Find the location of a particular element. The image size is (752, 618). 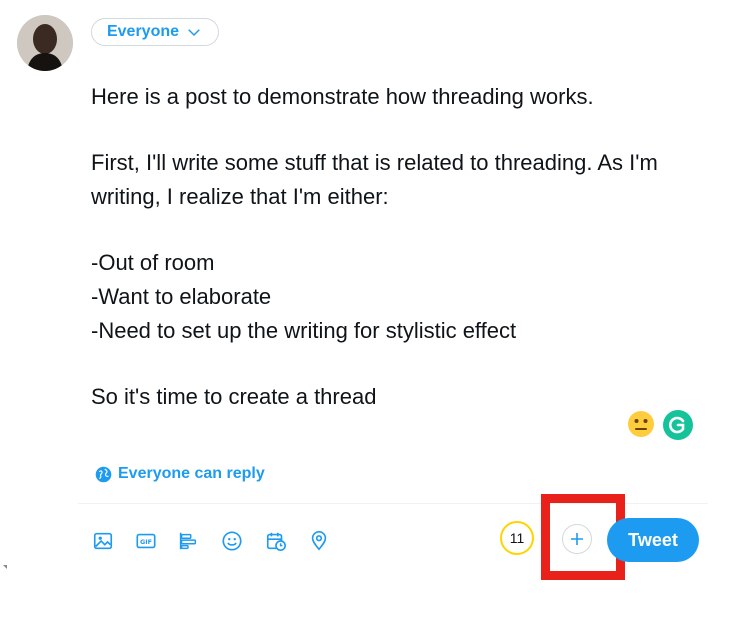

location-icon is located at coordinates (319, 541).